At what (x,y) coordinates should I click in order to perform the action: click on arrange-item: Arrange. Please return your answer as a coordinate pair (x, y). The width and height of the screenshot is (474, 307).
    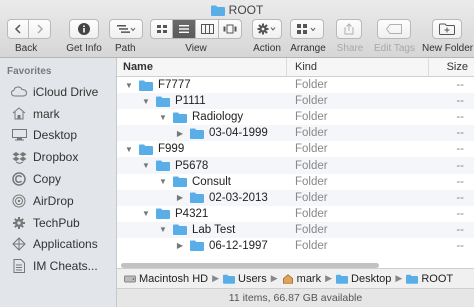
    Looking at the image, I should click on (308, 36).